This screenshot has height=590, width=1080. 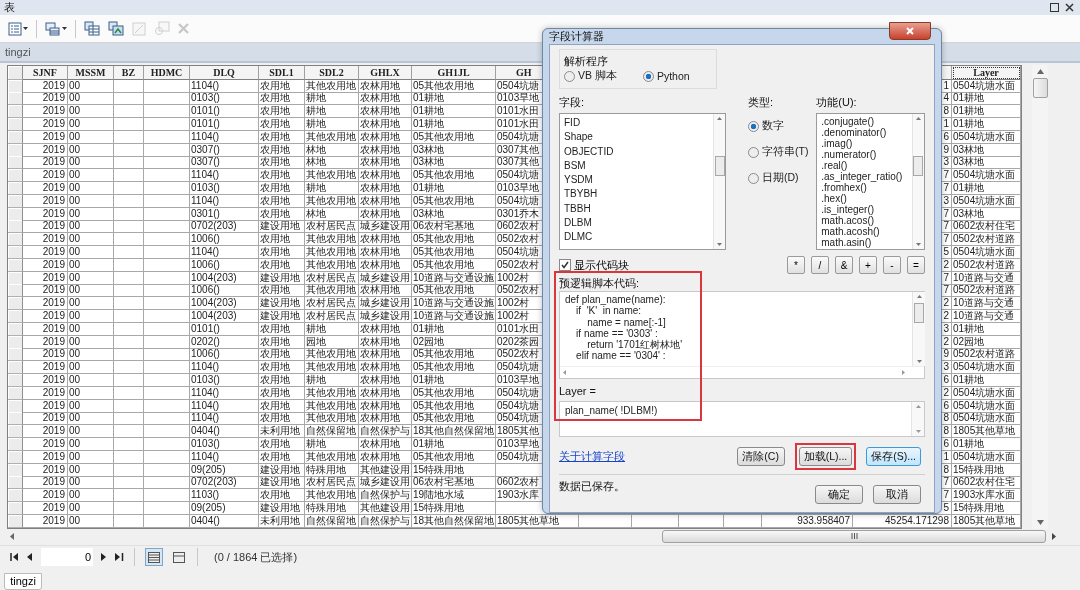 I want to click on table-tab: tingzi, so click(x=23, y=581).